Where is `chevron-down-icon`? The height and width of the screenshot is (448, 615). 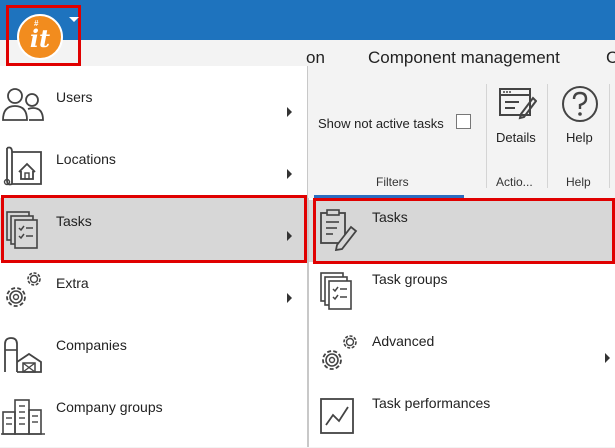 chevron-down-icon is located at coordinates (74, 19).